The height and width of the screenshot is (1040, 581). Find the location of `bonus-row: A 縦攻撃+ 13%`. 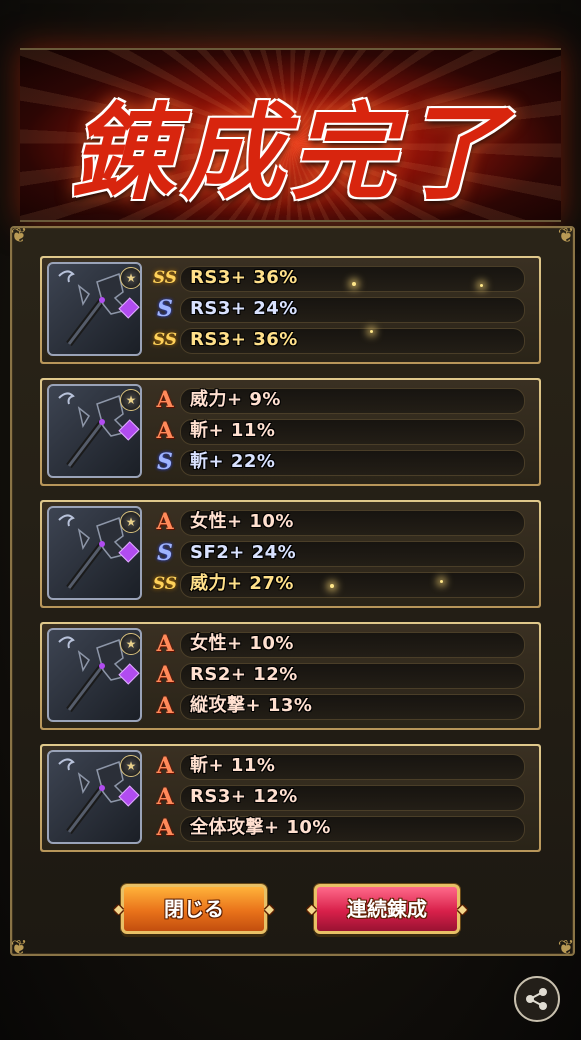

bonus-row: A 縦攻撃+ 13% is located at coordinates (337, 706).